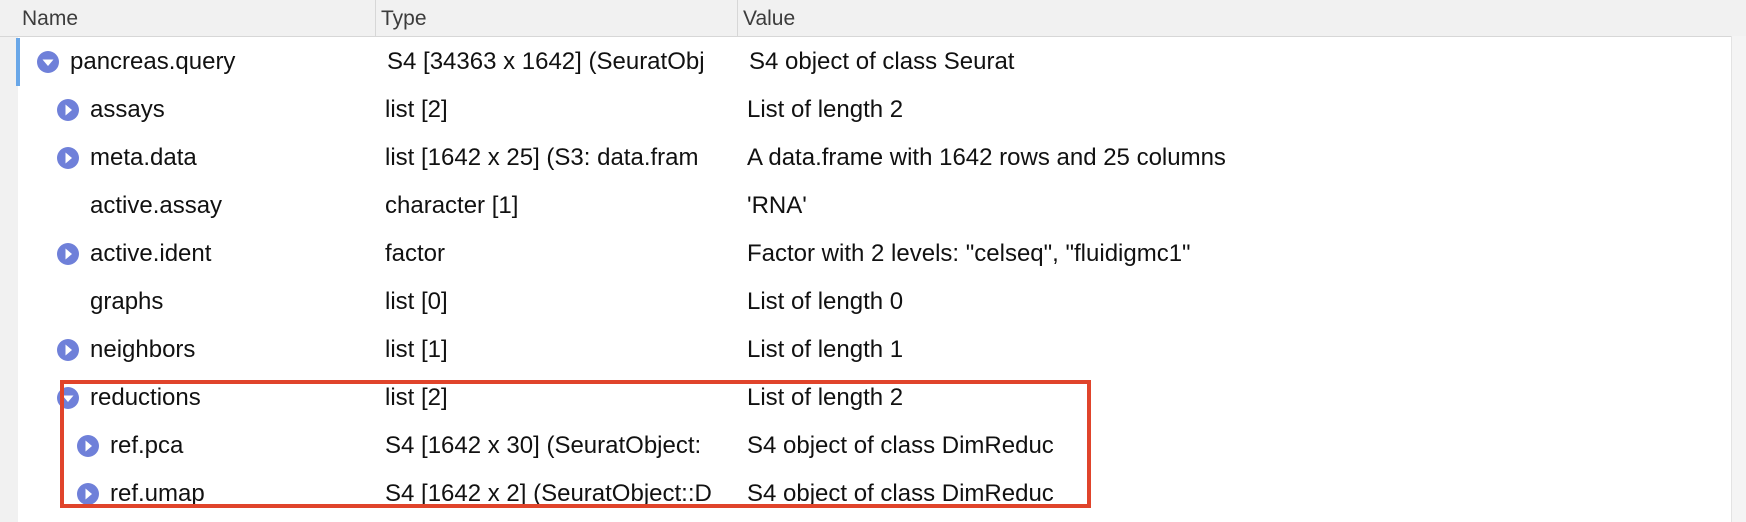 The height and width of the screenshot is (522, 1746). What do you see at coordinates (143, 157) in the screenshot?
I see `tree-row-name: meta.data` at bounding box center [143, 157].